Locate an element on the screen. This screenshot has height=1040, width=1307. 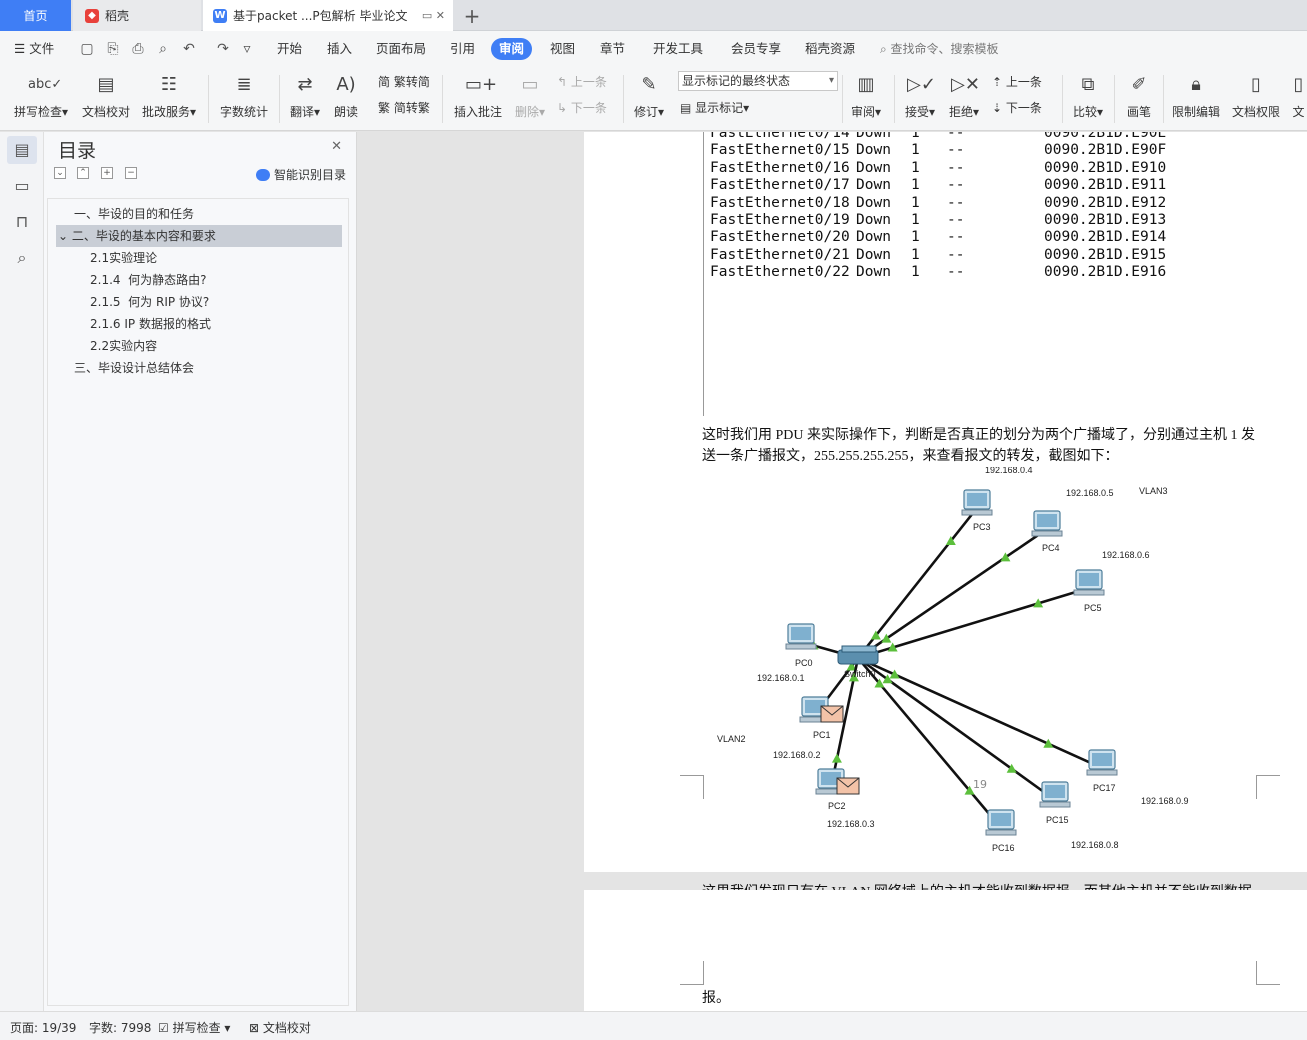
tab-document: W 基于packet ...P包解析 毕业论文 ▭ ✕ is located at coordinates (328, 15).